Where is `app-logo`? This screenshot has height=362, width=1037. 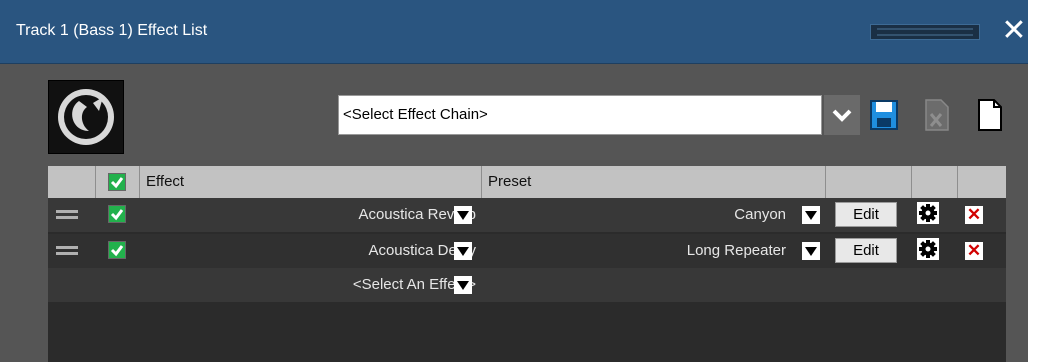
app-logo is located at coordinates (86, 117).